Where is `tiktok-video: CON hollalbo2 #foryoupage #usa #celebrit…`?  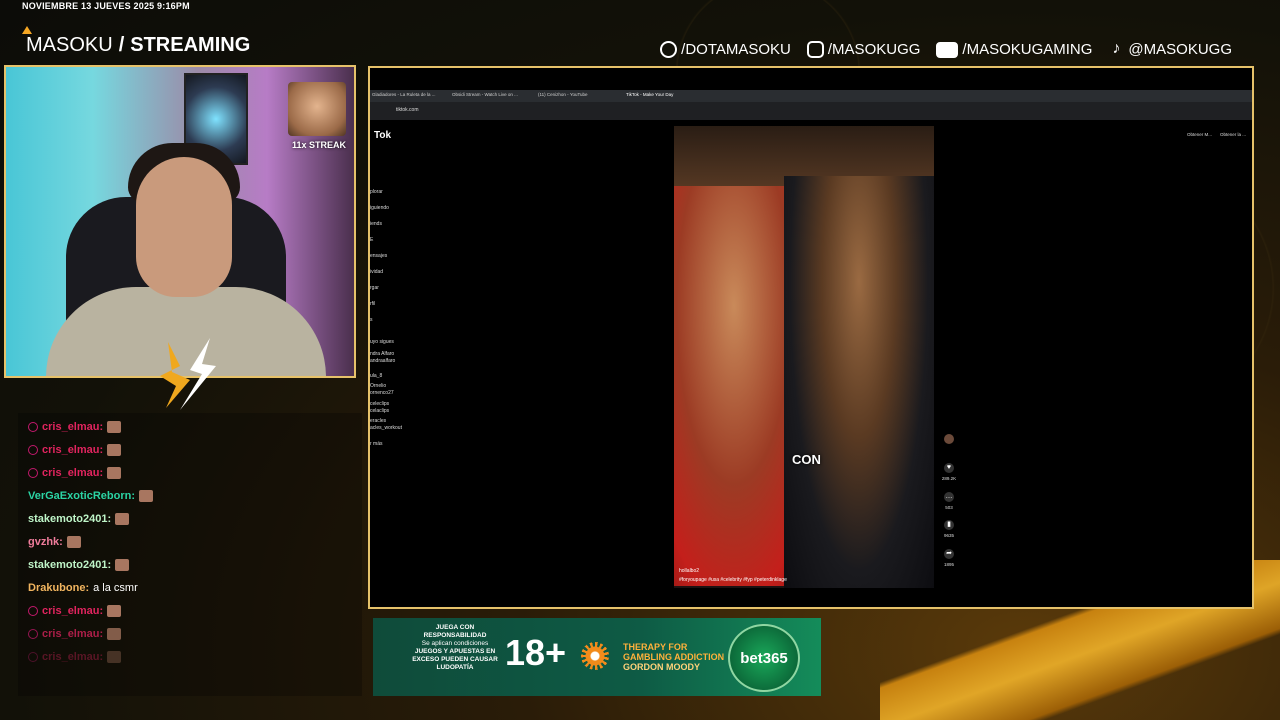 tiktok-video: CON hollalbo2 #foryoupage #usa #celebrit… is located at coordinates (804, 357).